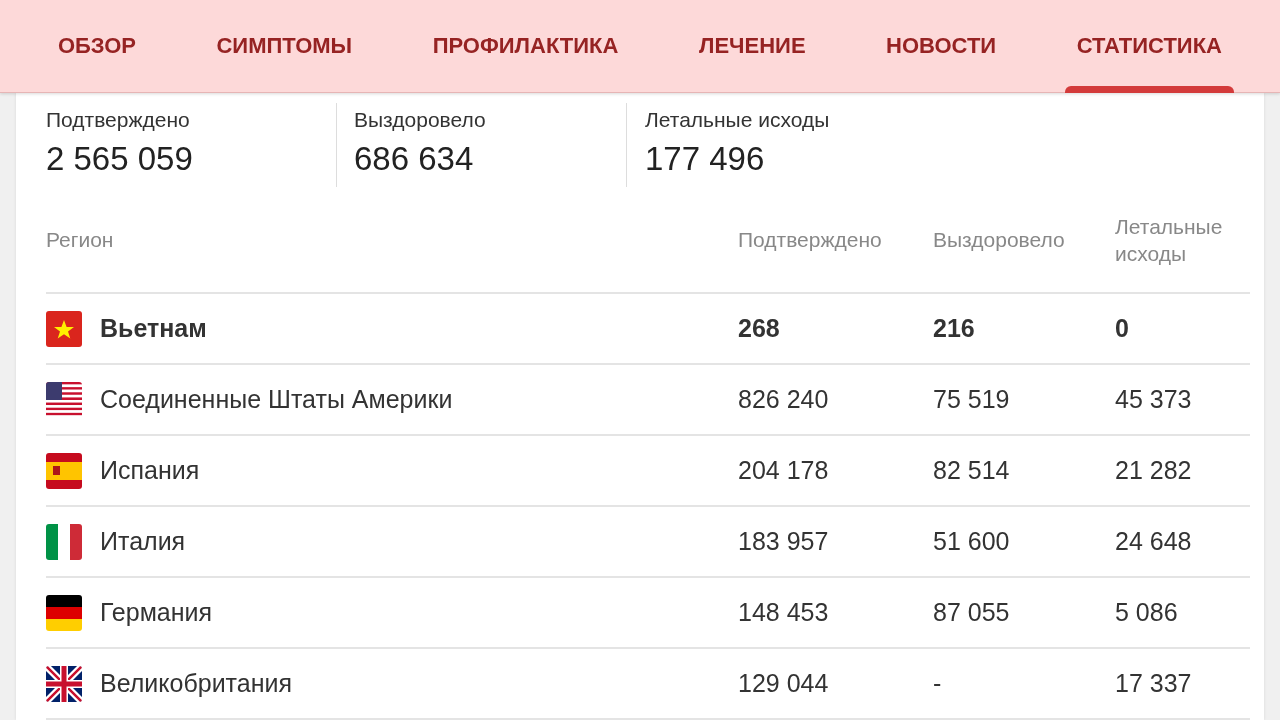  What do you see at coordinates (784, 612) in the screenshot?
I see `table-cell-text: 148 453` at bounding box center [784, 612].